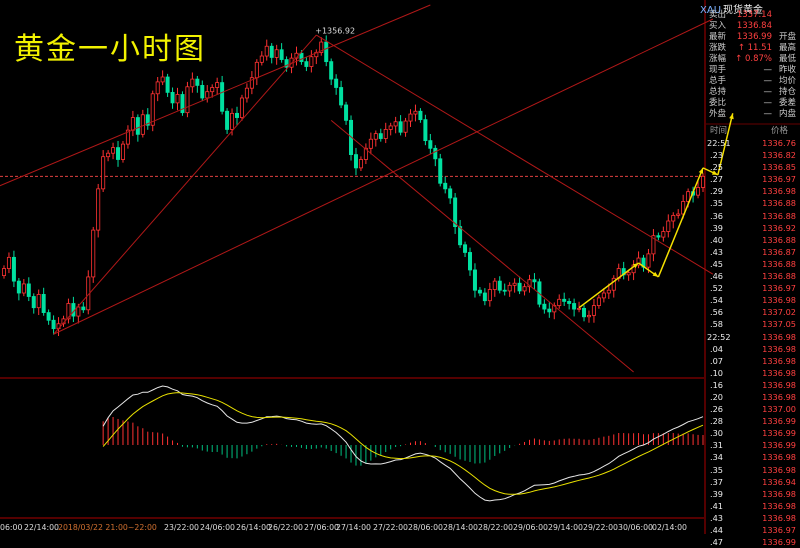  I want to click on tick-time: .31, so click(717, 445).